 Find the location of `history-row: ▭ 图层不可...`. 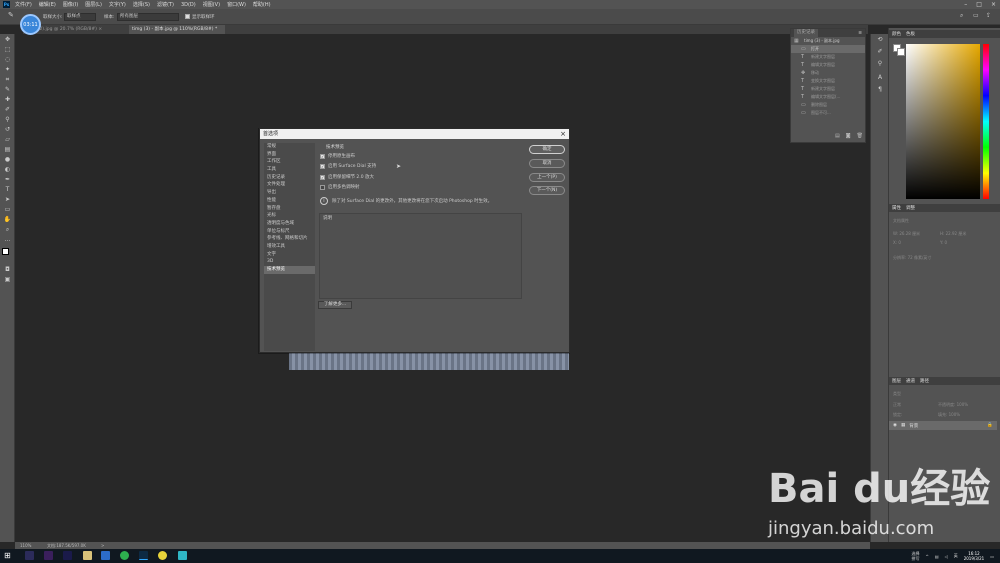

history-row: ▭ 图层不可... is located at coordinates (828, 113).